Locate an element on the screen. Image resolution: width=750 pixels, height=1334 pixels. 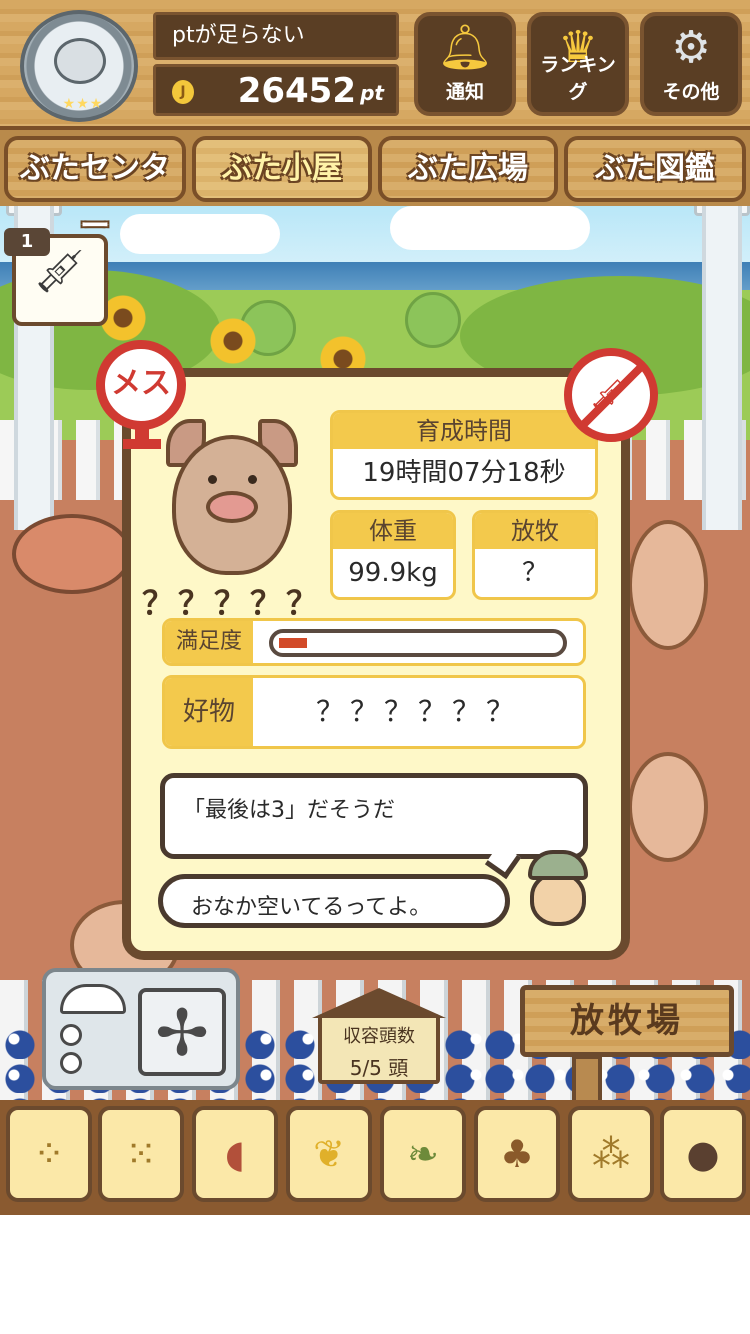
main-tabs: ぶたセンター ぶた小屋 ぶた広場 ぶた図鑑 is located at coordinates (375, 187).